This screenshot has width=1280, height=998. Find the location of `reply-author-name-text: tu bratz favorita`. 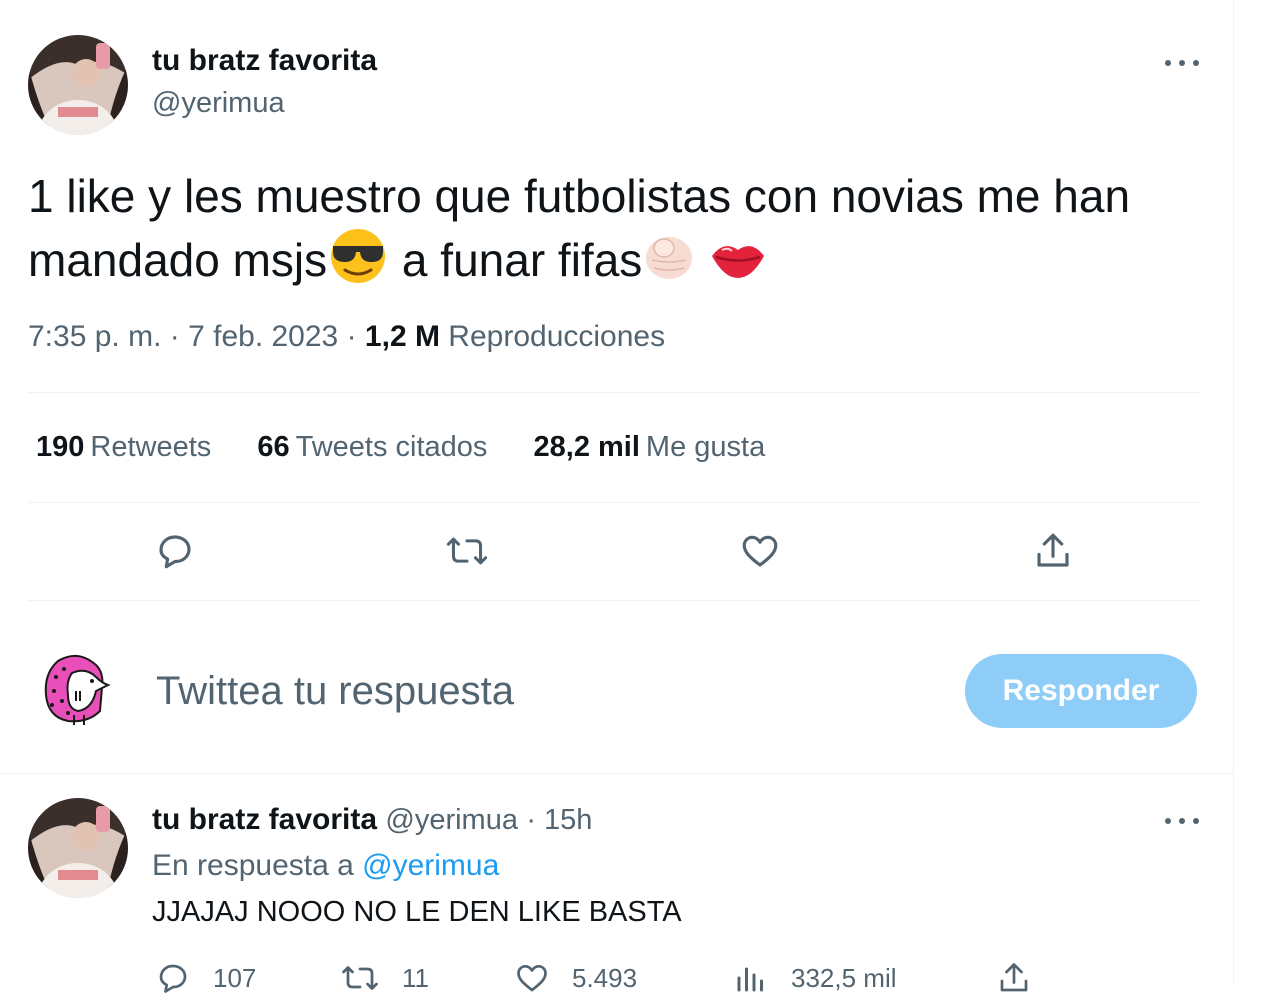

reply-author-name-text: tu bratz favorita is located at coordinates (264, 819).